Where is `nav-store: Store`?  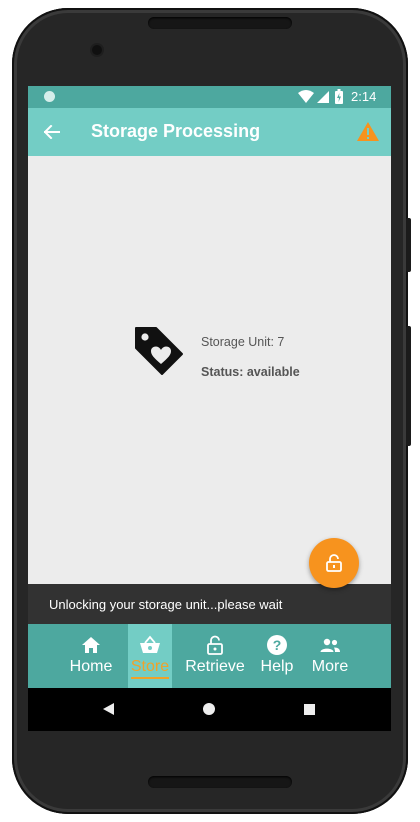
nav-store: Store is located at coordinates (150, 656).